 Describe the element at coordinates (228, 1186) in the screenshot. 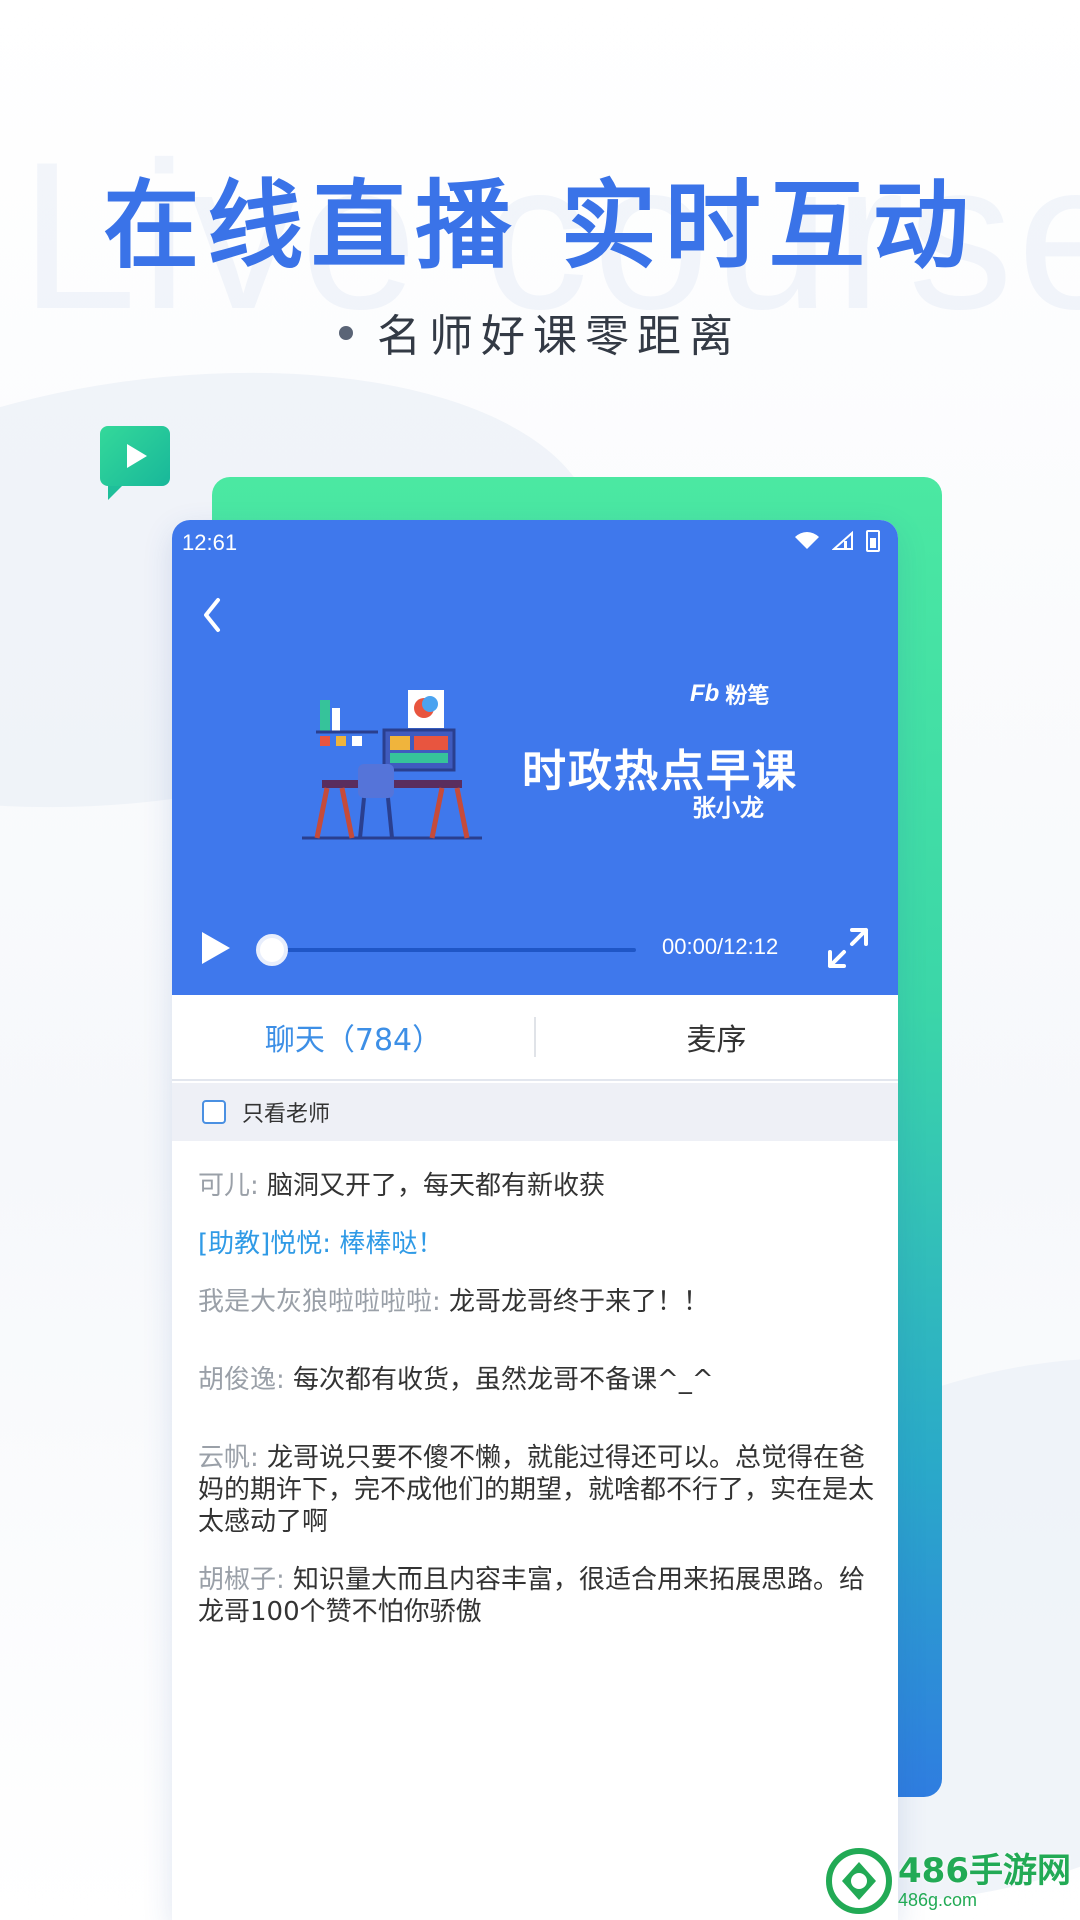

I see `chat-sender: 可儿:` at that location.